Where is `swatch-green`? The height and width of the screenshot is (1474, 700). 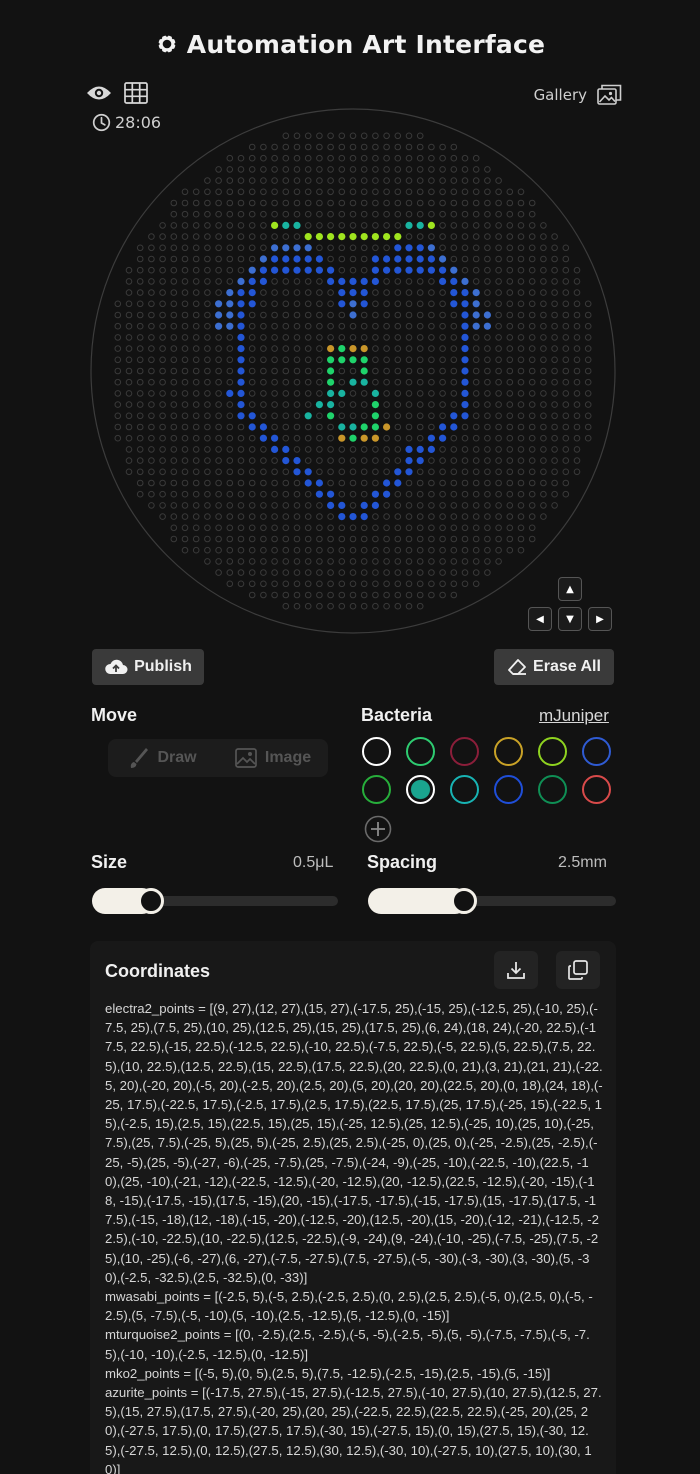 swatch-green is located at coordinates (420, 751).